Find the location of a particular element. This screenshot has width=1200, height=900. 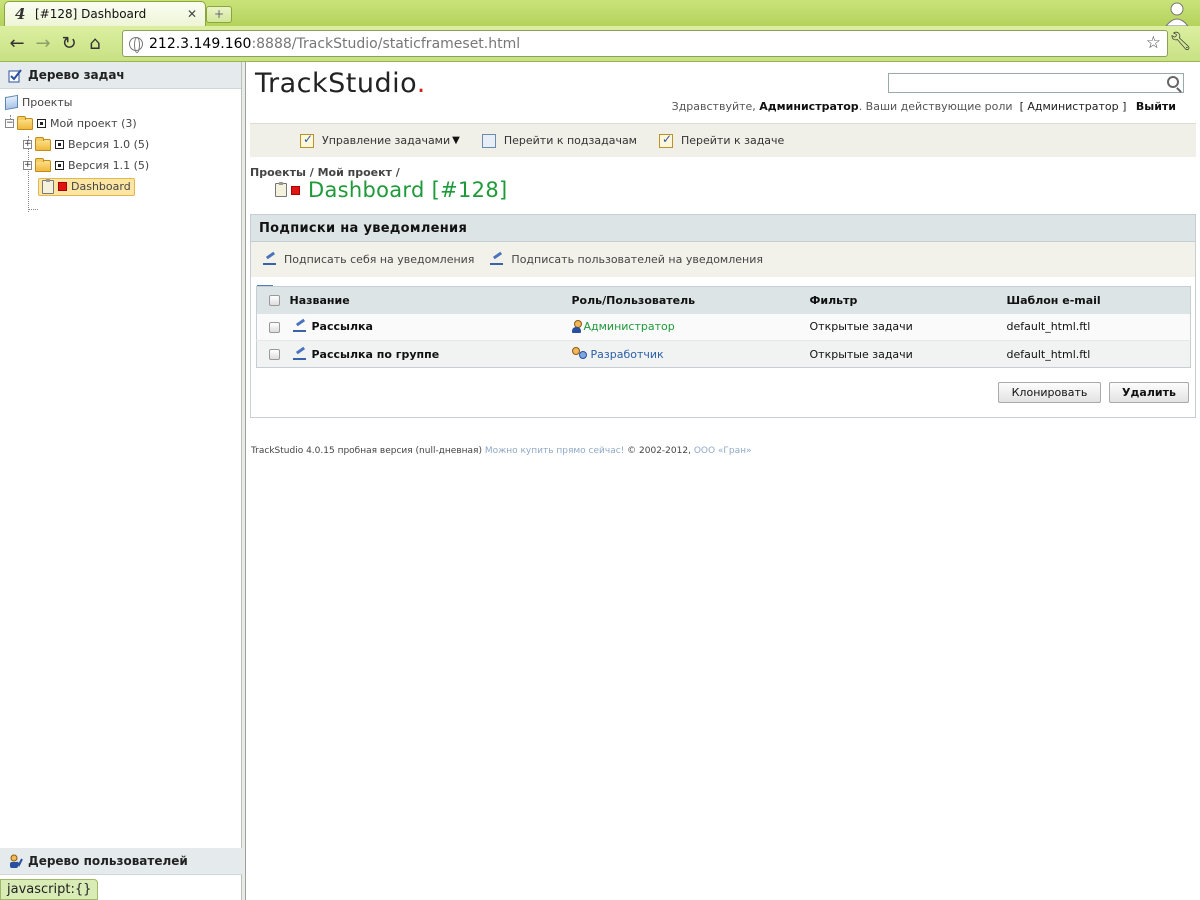

subtasks-icon is located at coordinates (488, 140).